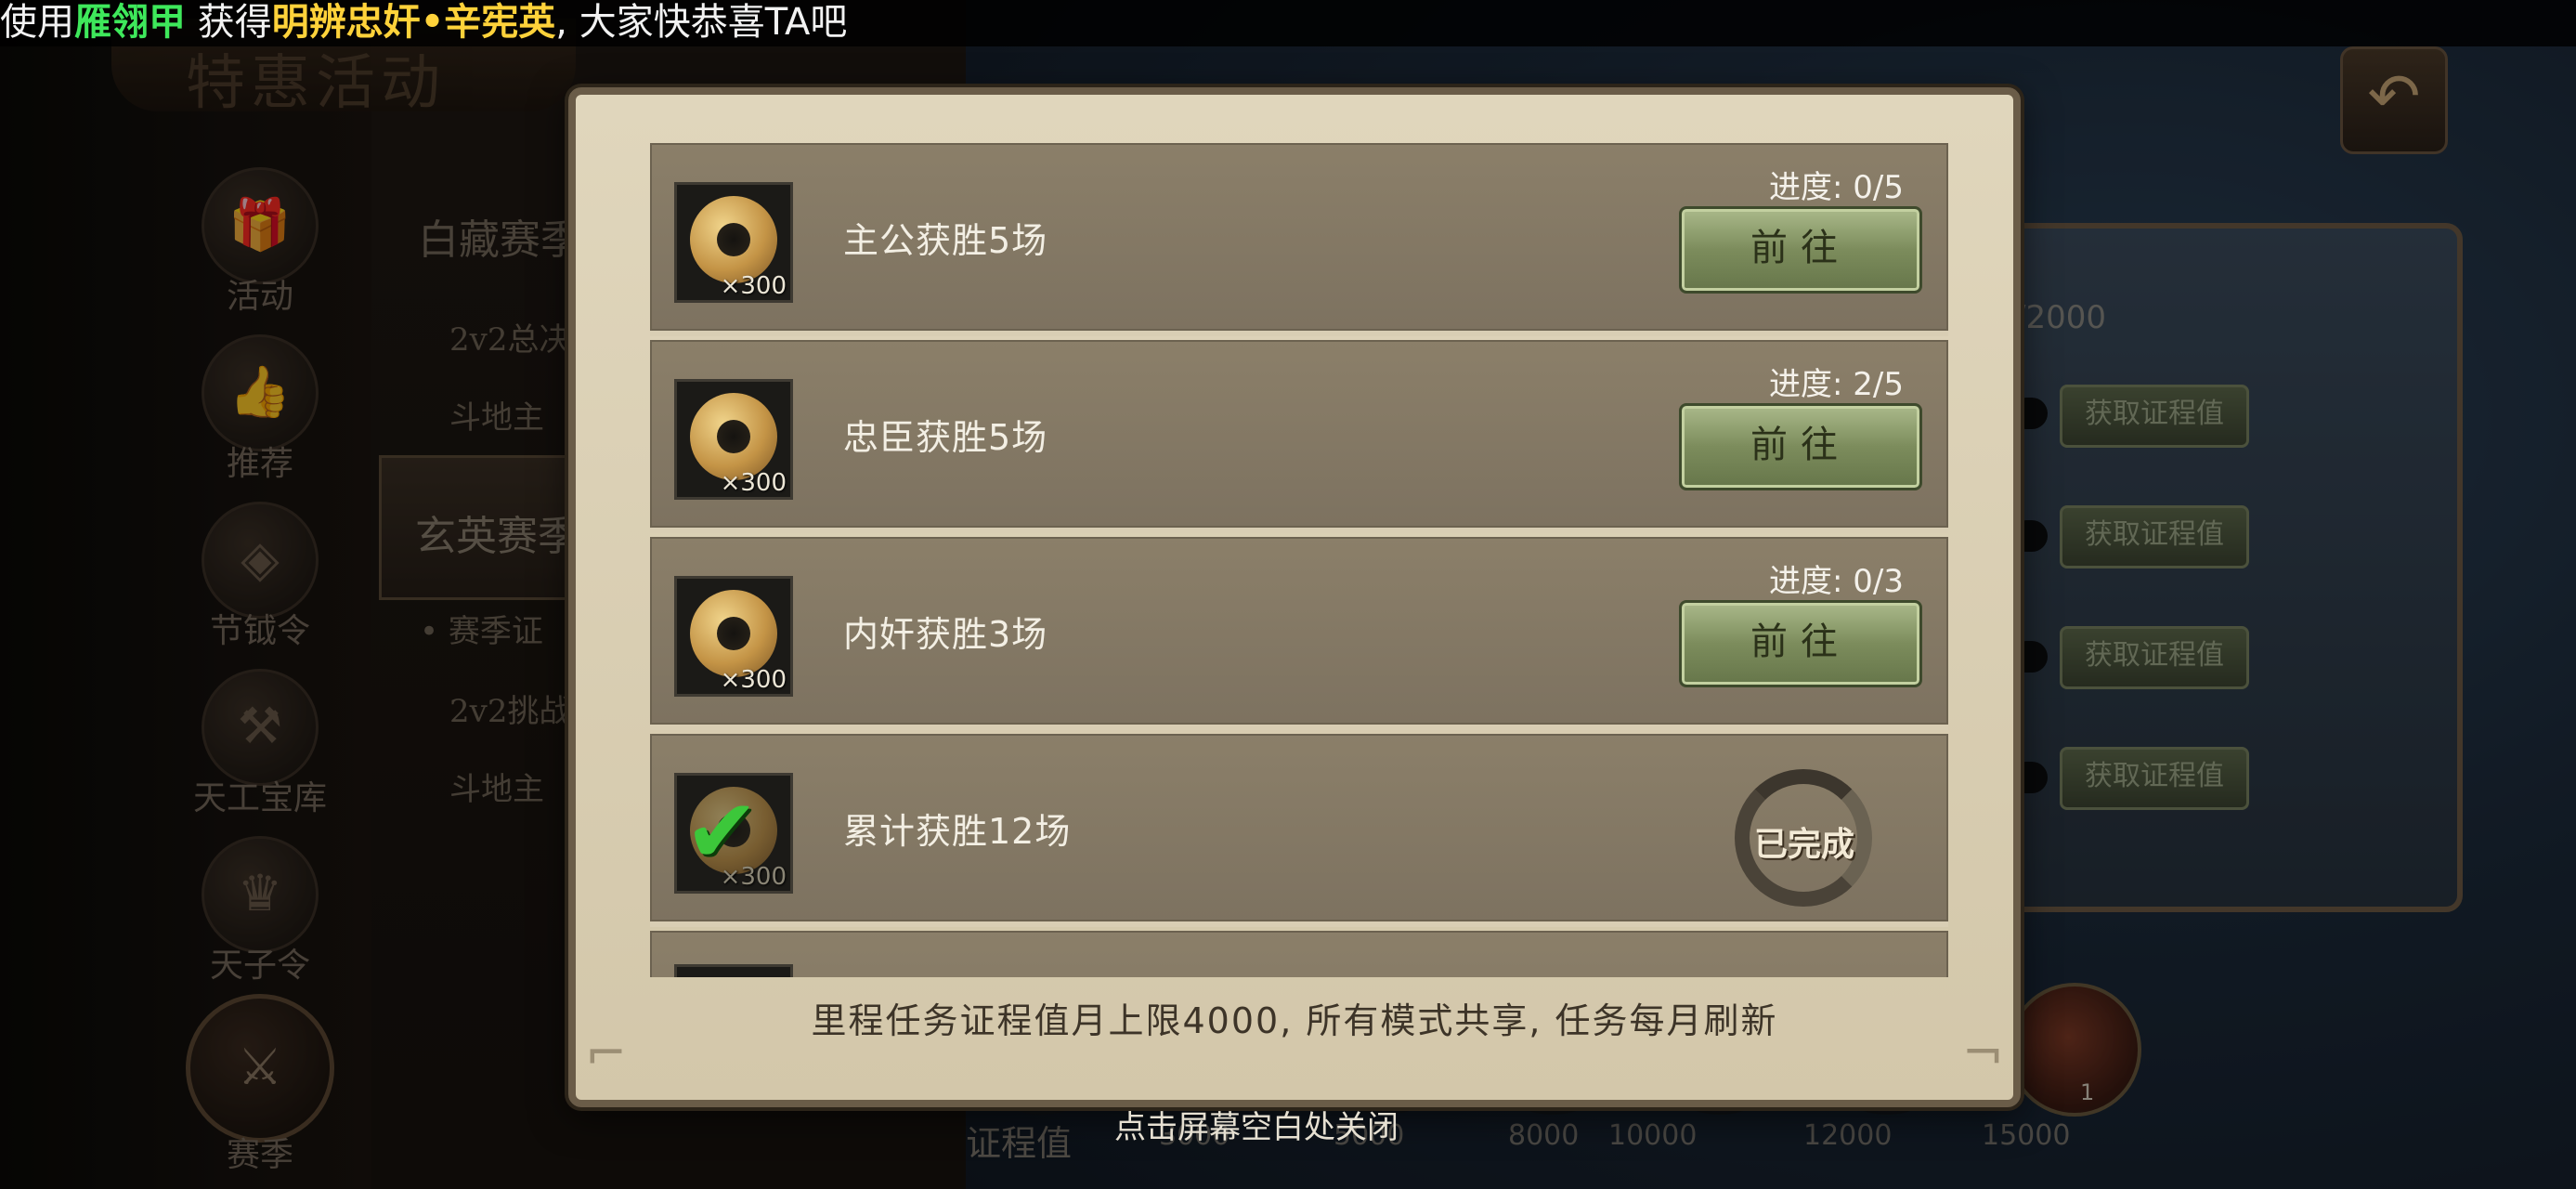 This screenshot has height=1189, width=2576. What do you see at coordinates (945, 438) in the screenshot?
I see `task-name: 忠臣获胜5场` at bounding box center [945, 438].